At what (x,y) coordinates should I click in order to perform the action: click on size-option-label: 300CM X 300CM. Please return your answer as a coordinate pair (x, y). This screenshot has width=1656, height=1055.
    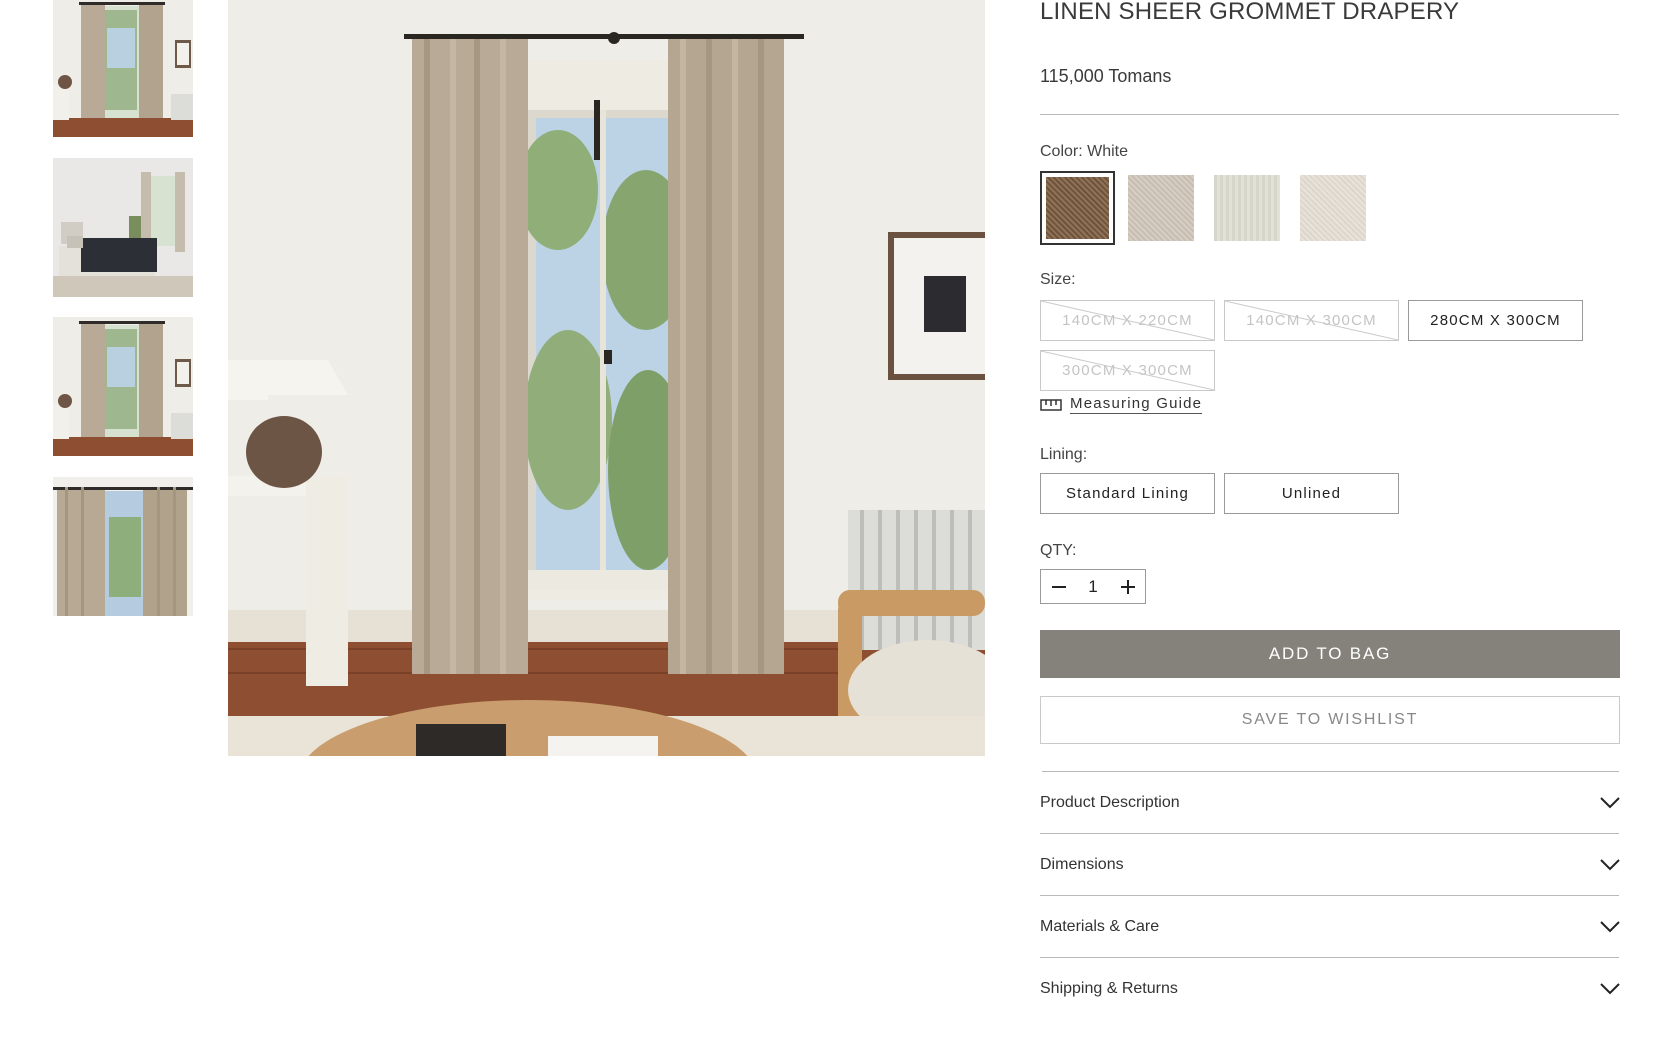
    Looking at the image, I should click on (1127, 370).